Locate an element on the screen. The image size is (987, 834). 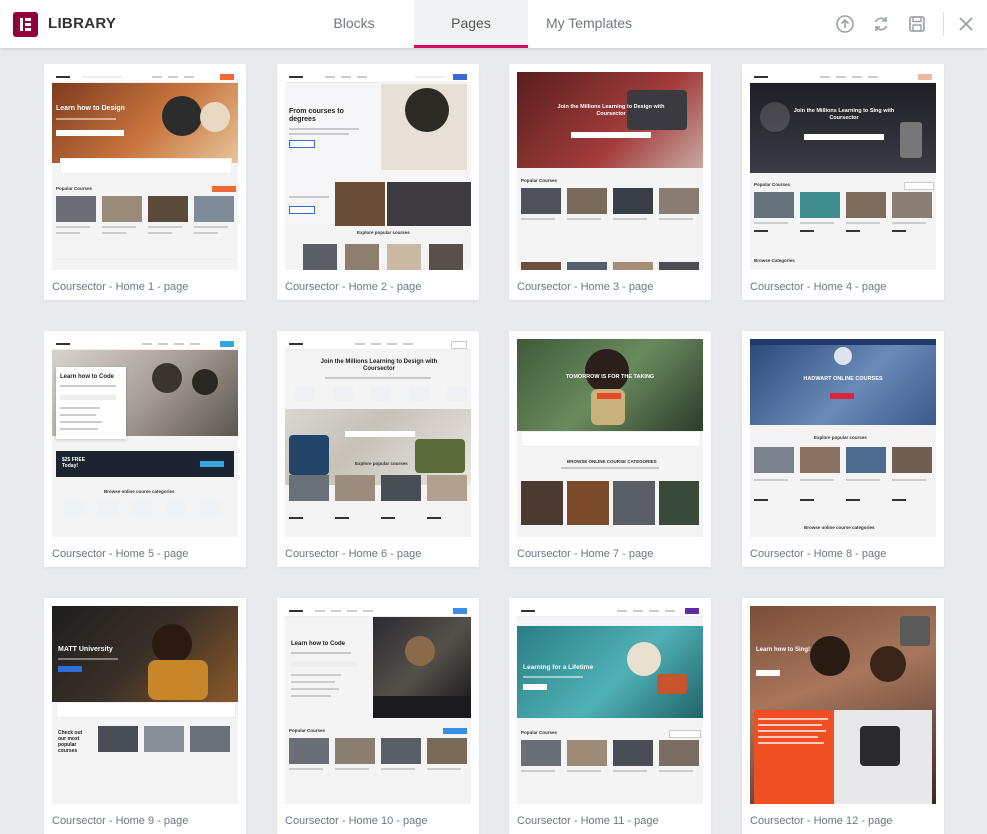
template-title: Coursector - Home 4 - page is located at coordinates (818, 287).